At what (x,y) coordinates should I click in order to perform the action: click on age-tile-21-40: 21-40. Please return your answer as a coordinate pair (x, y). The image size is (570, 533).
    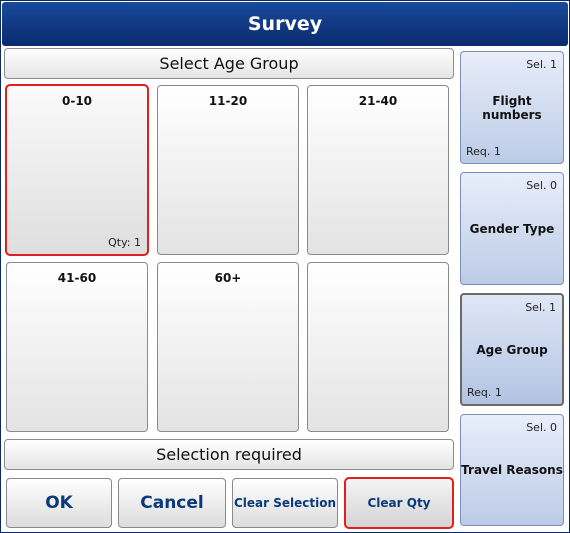
    Looking at the image, I should click on (378, 170).